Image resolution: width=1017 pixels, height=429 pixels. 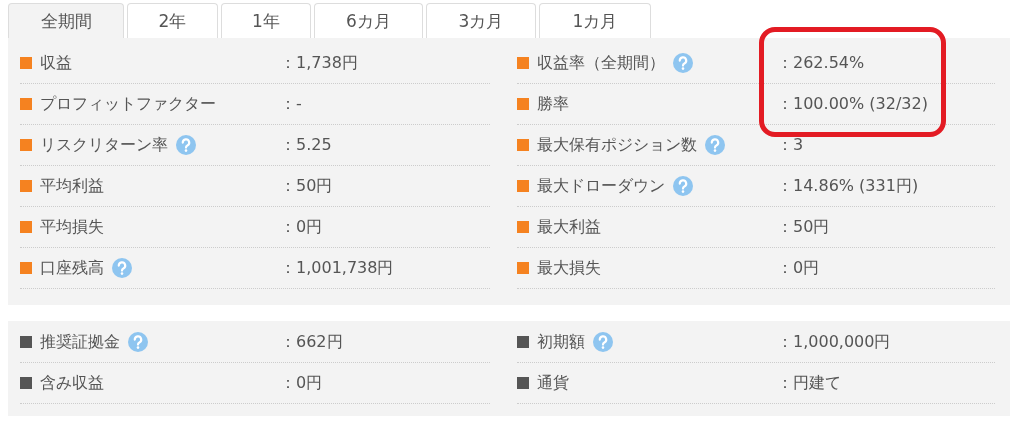 I want to click on period-tab: 1カ月, so click(x=595, y=20).